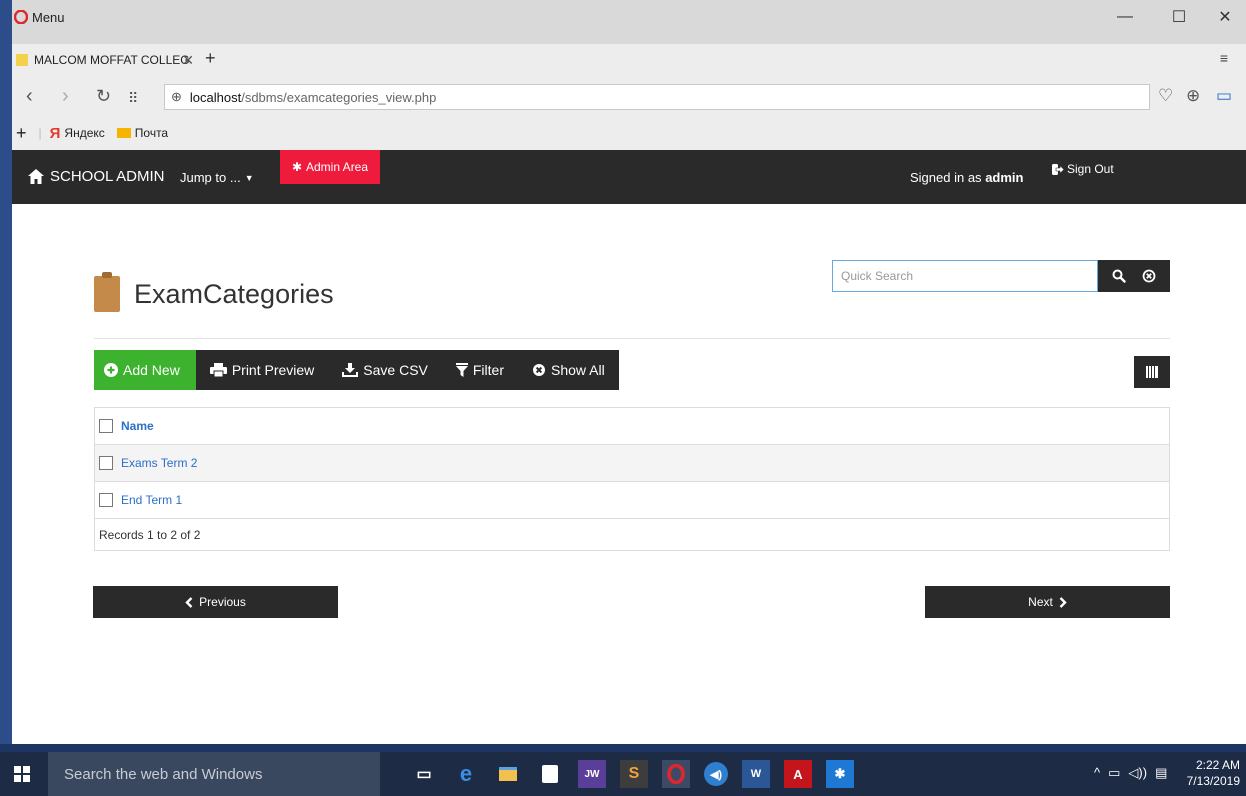 This screenshot has width=1246, height=796. I want to click on download-icon: ⊕, so click(1193, 95).